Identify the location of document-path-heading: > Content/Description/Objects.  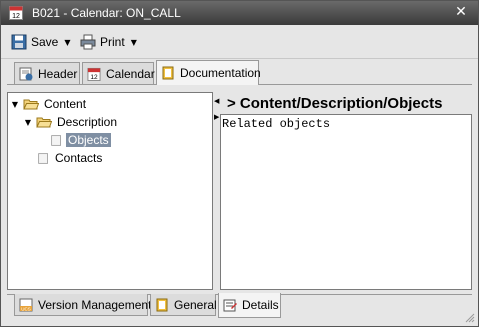
(335, 103).